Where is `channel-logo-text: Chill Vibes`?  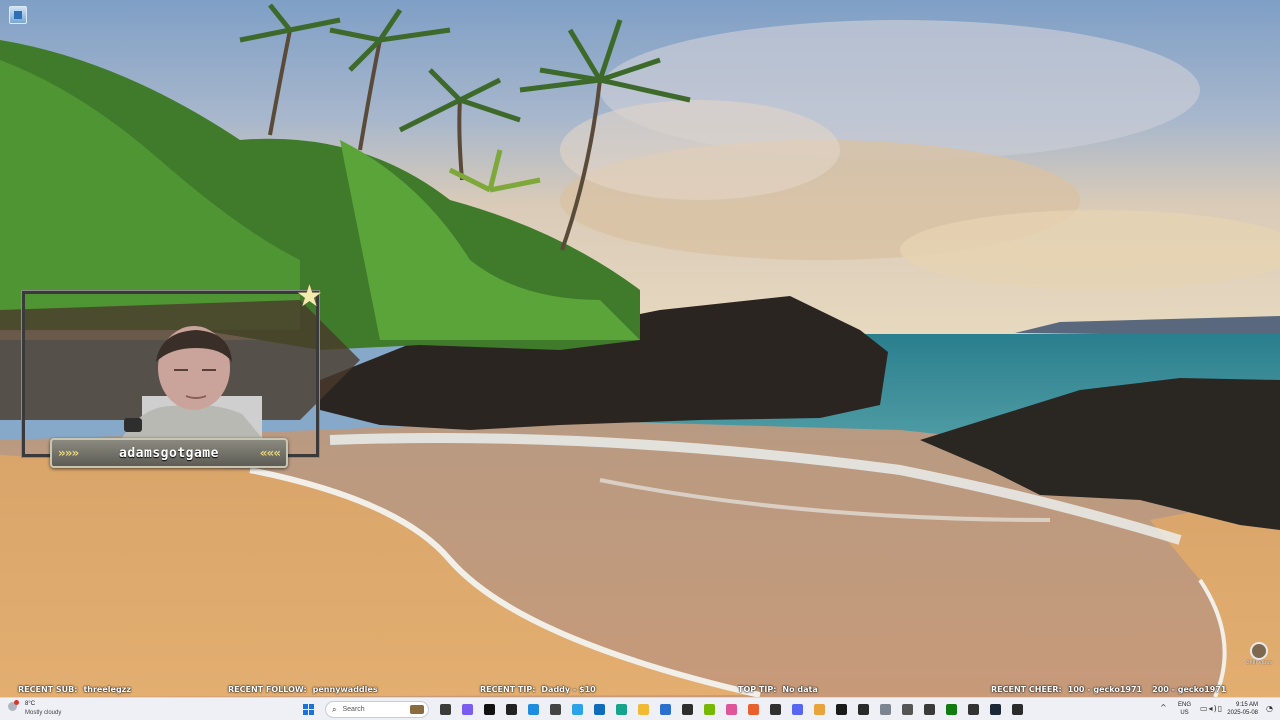 channel-logo-text: Chill Vibes is located at coordinates (1259, 663).